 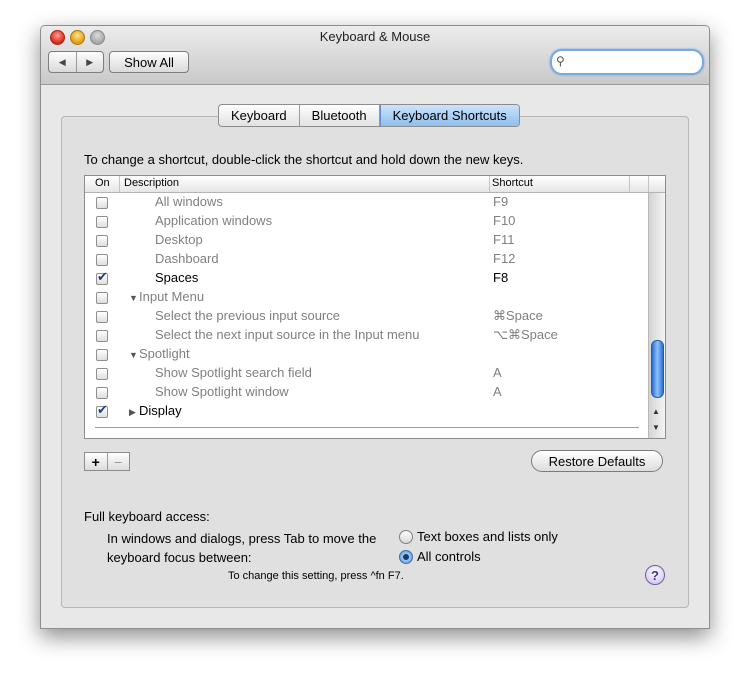 I want to click on table-row: ▼Spotlight, so click(x=366, y=354).